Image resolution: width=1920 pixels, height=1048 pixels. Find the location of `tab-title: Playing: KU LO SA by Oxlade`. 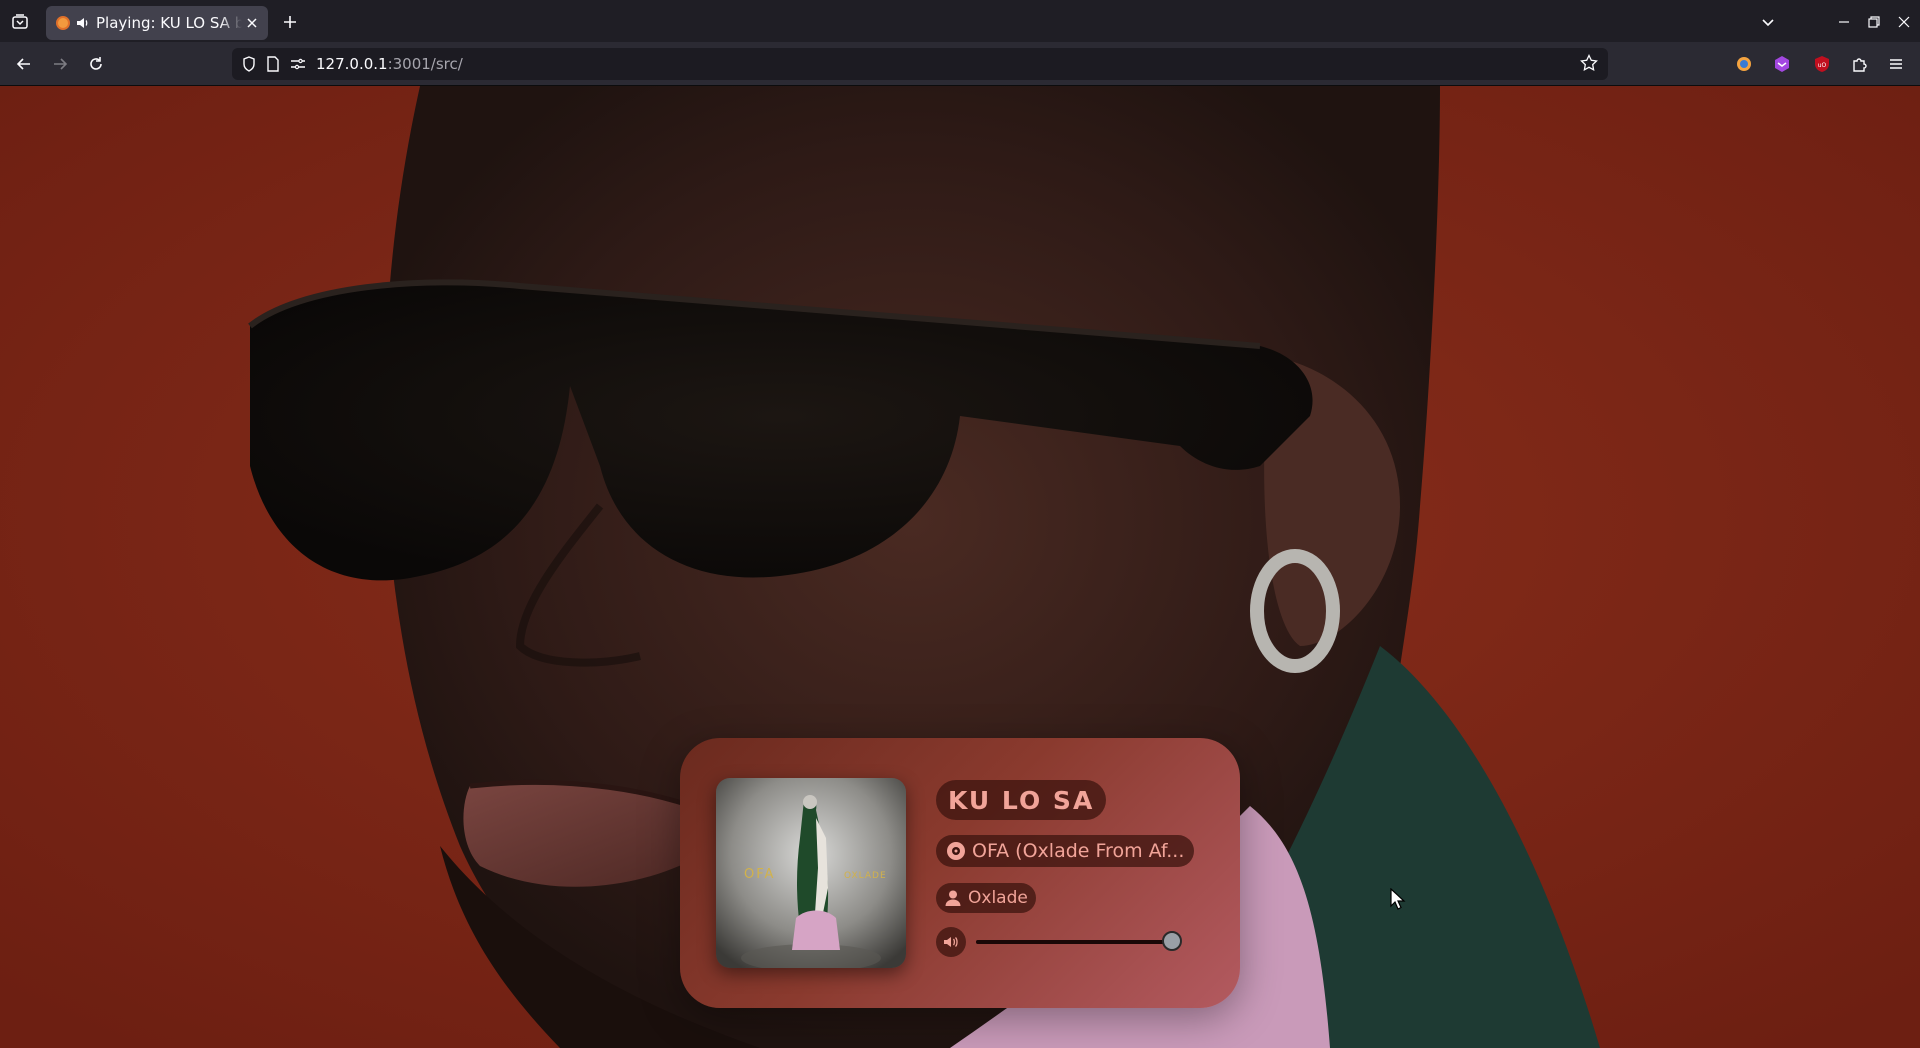

tab-title: Playing: KU LO SA by Oxlade is located at coordinates (169, 23).